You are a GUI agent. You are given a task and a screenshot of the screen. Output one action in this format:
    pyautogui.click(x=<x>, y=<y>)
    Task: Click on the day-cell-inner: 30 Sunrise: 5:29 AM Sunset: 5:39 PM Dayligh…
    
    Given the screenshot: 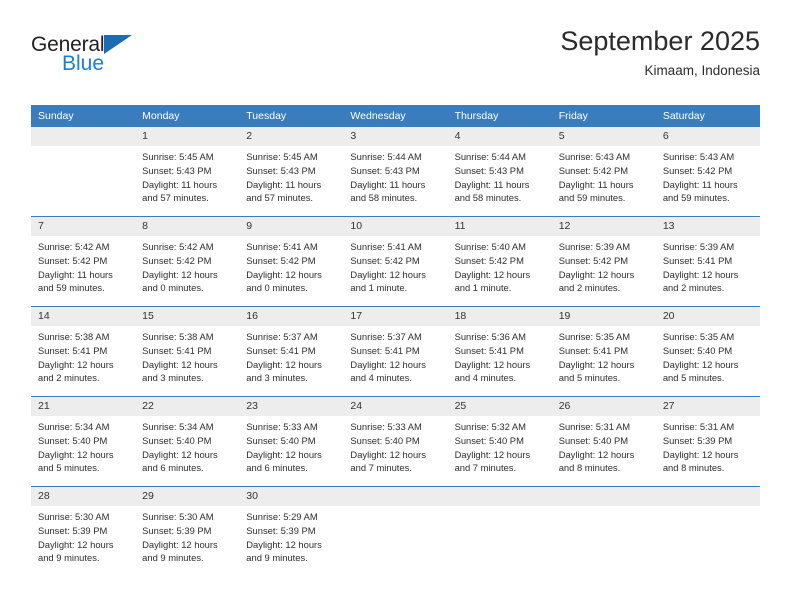 What is the action you would take?
    pyautogui.click(x=291, y=531)
    